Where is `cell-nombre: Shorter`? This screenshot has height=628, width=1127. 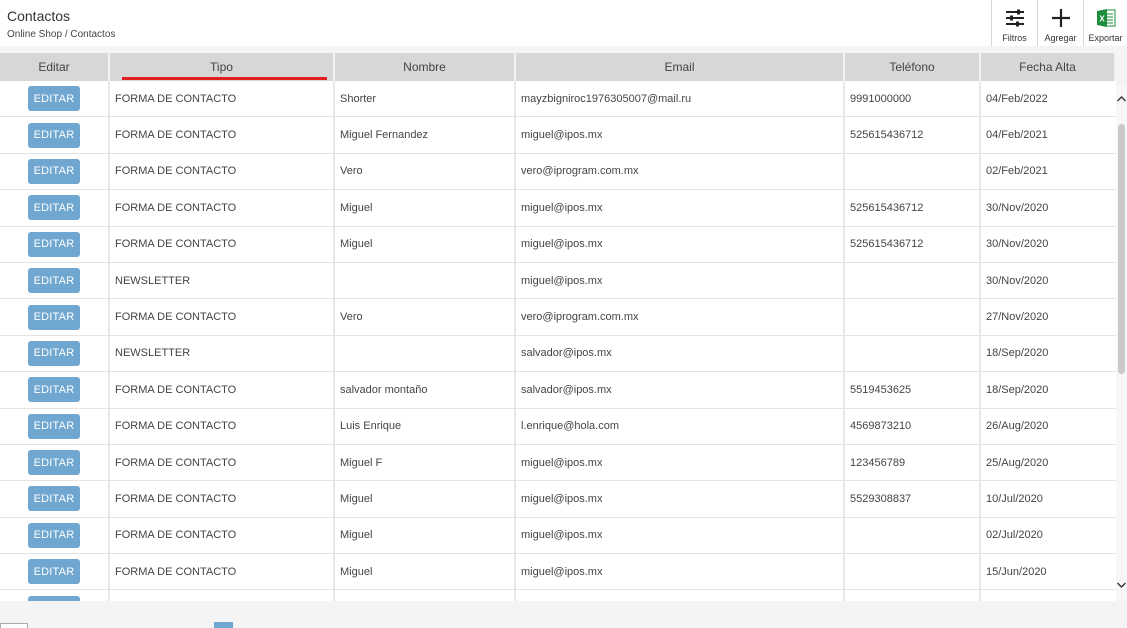
cell-nombre: Shorter is located at coordinates (425, 99).